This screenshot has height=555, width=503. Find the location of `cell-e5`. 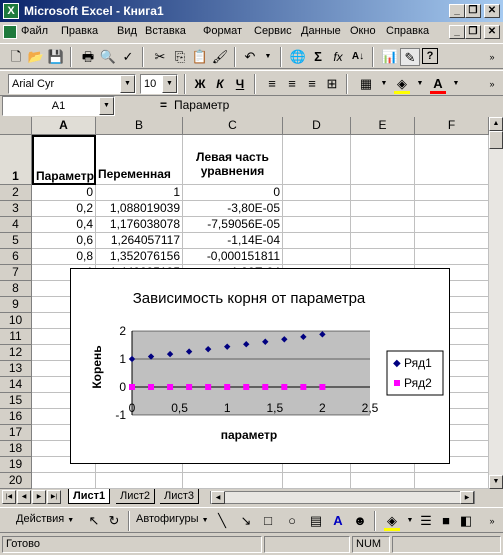

cell-e5 is located at coordinates (383, 241).